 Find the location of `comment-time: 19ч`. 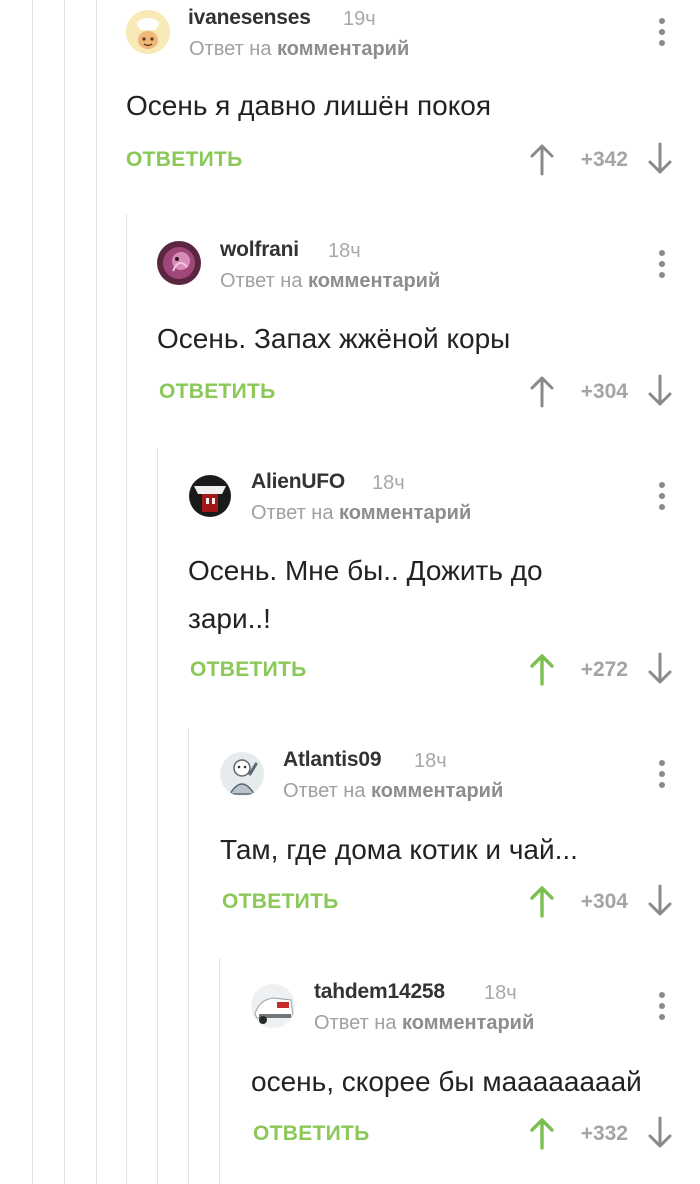

comment-time: 19ч is located at coordinates (359, 19).